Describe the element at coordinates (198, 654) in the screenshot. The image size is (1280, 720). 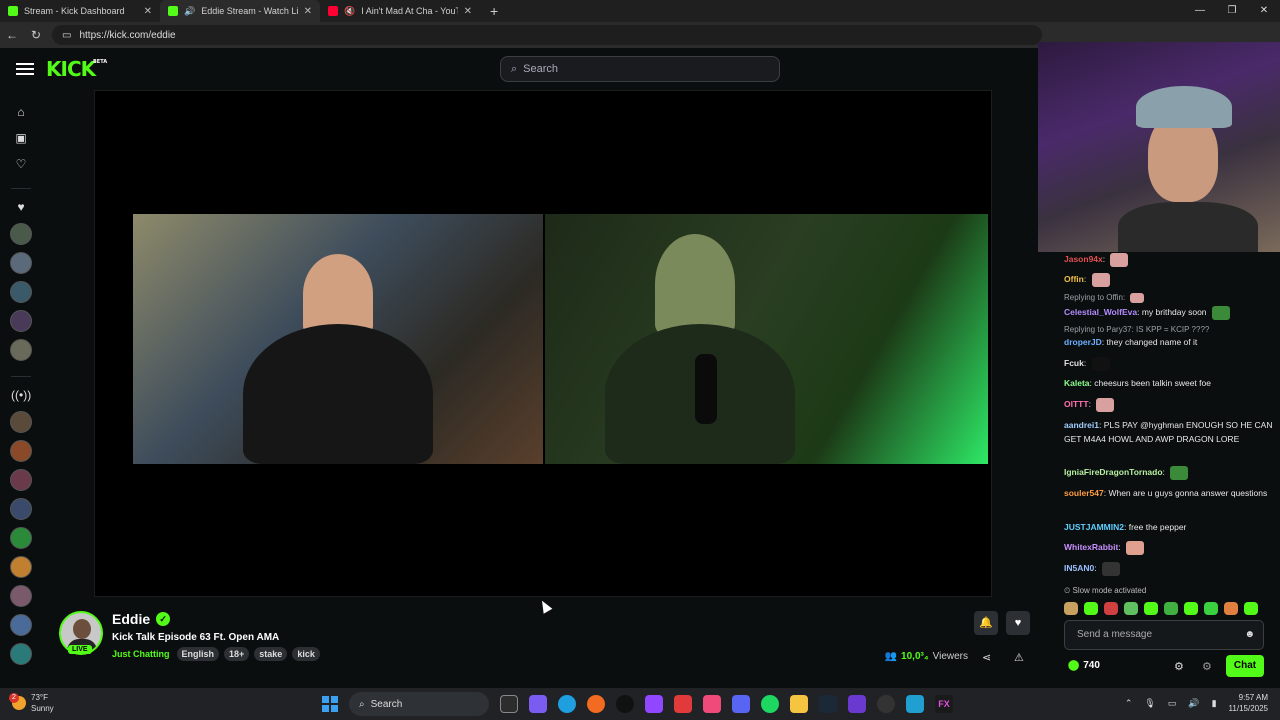
I see `tag: English` at that location.